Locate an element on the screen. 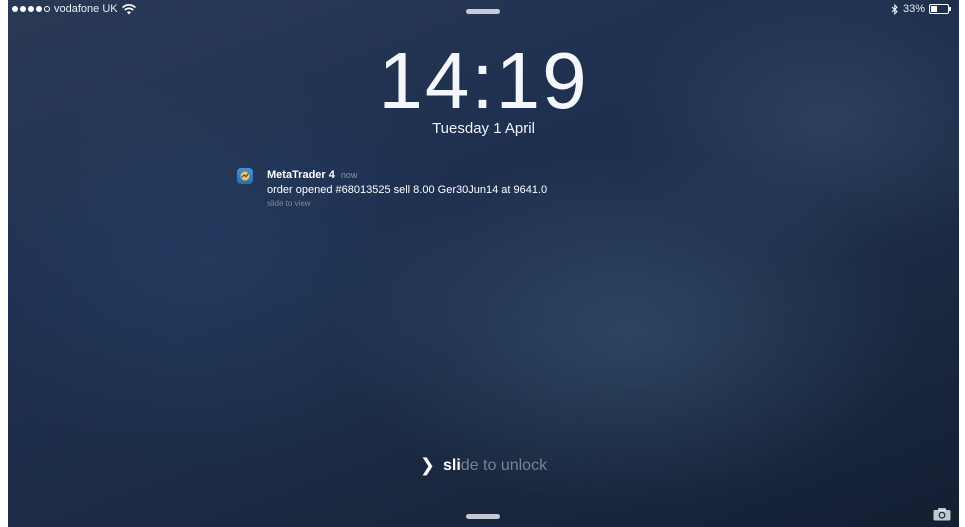 This screenshot has height=527, width=965. unlock-label-highlight: sli is located at coordinates (452, 465).